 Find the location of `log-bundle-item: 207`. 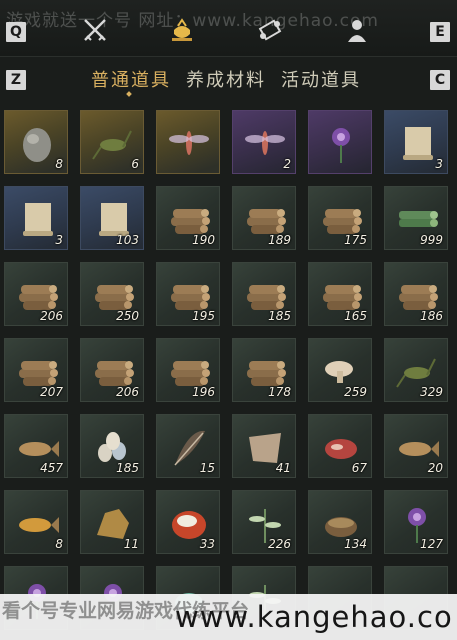

log-bundle-item: 207 is located at coordinates (36, 370).